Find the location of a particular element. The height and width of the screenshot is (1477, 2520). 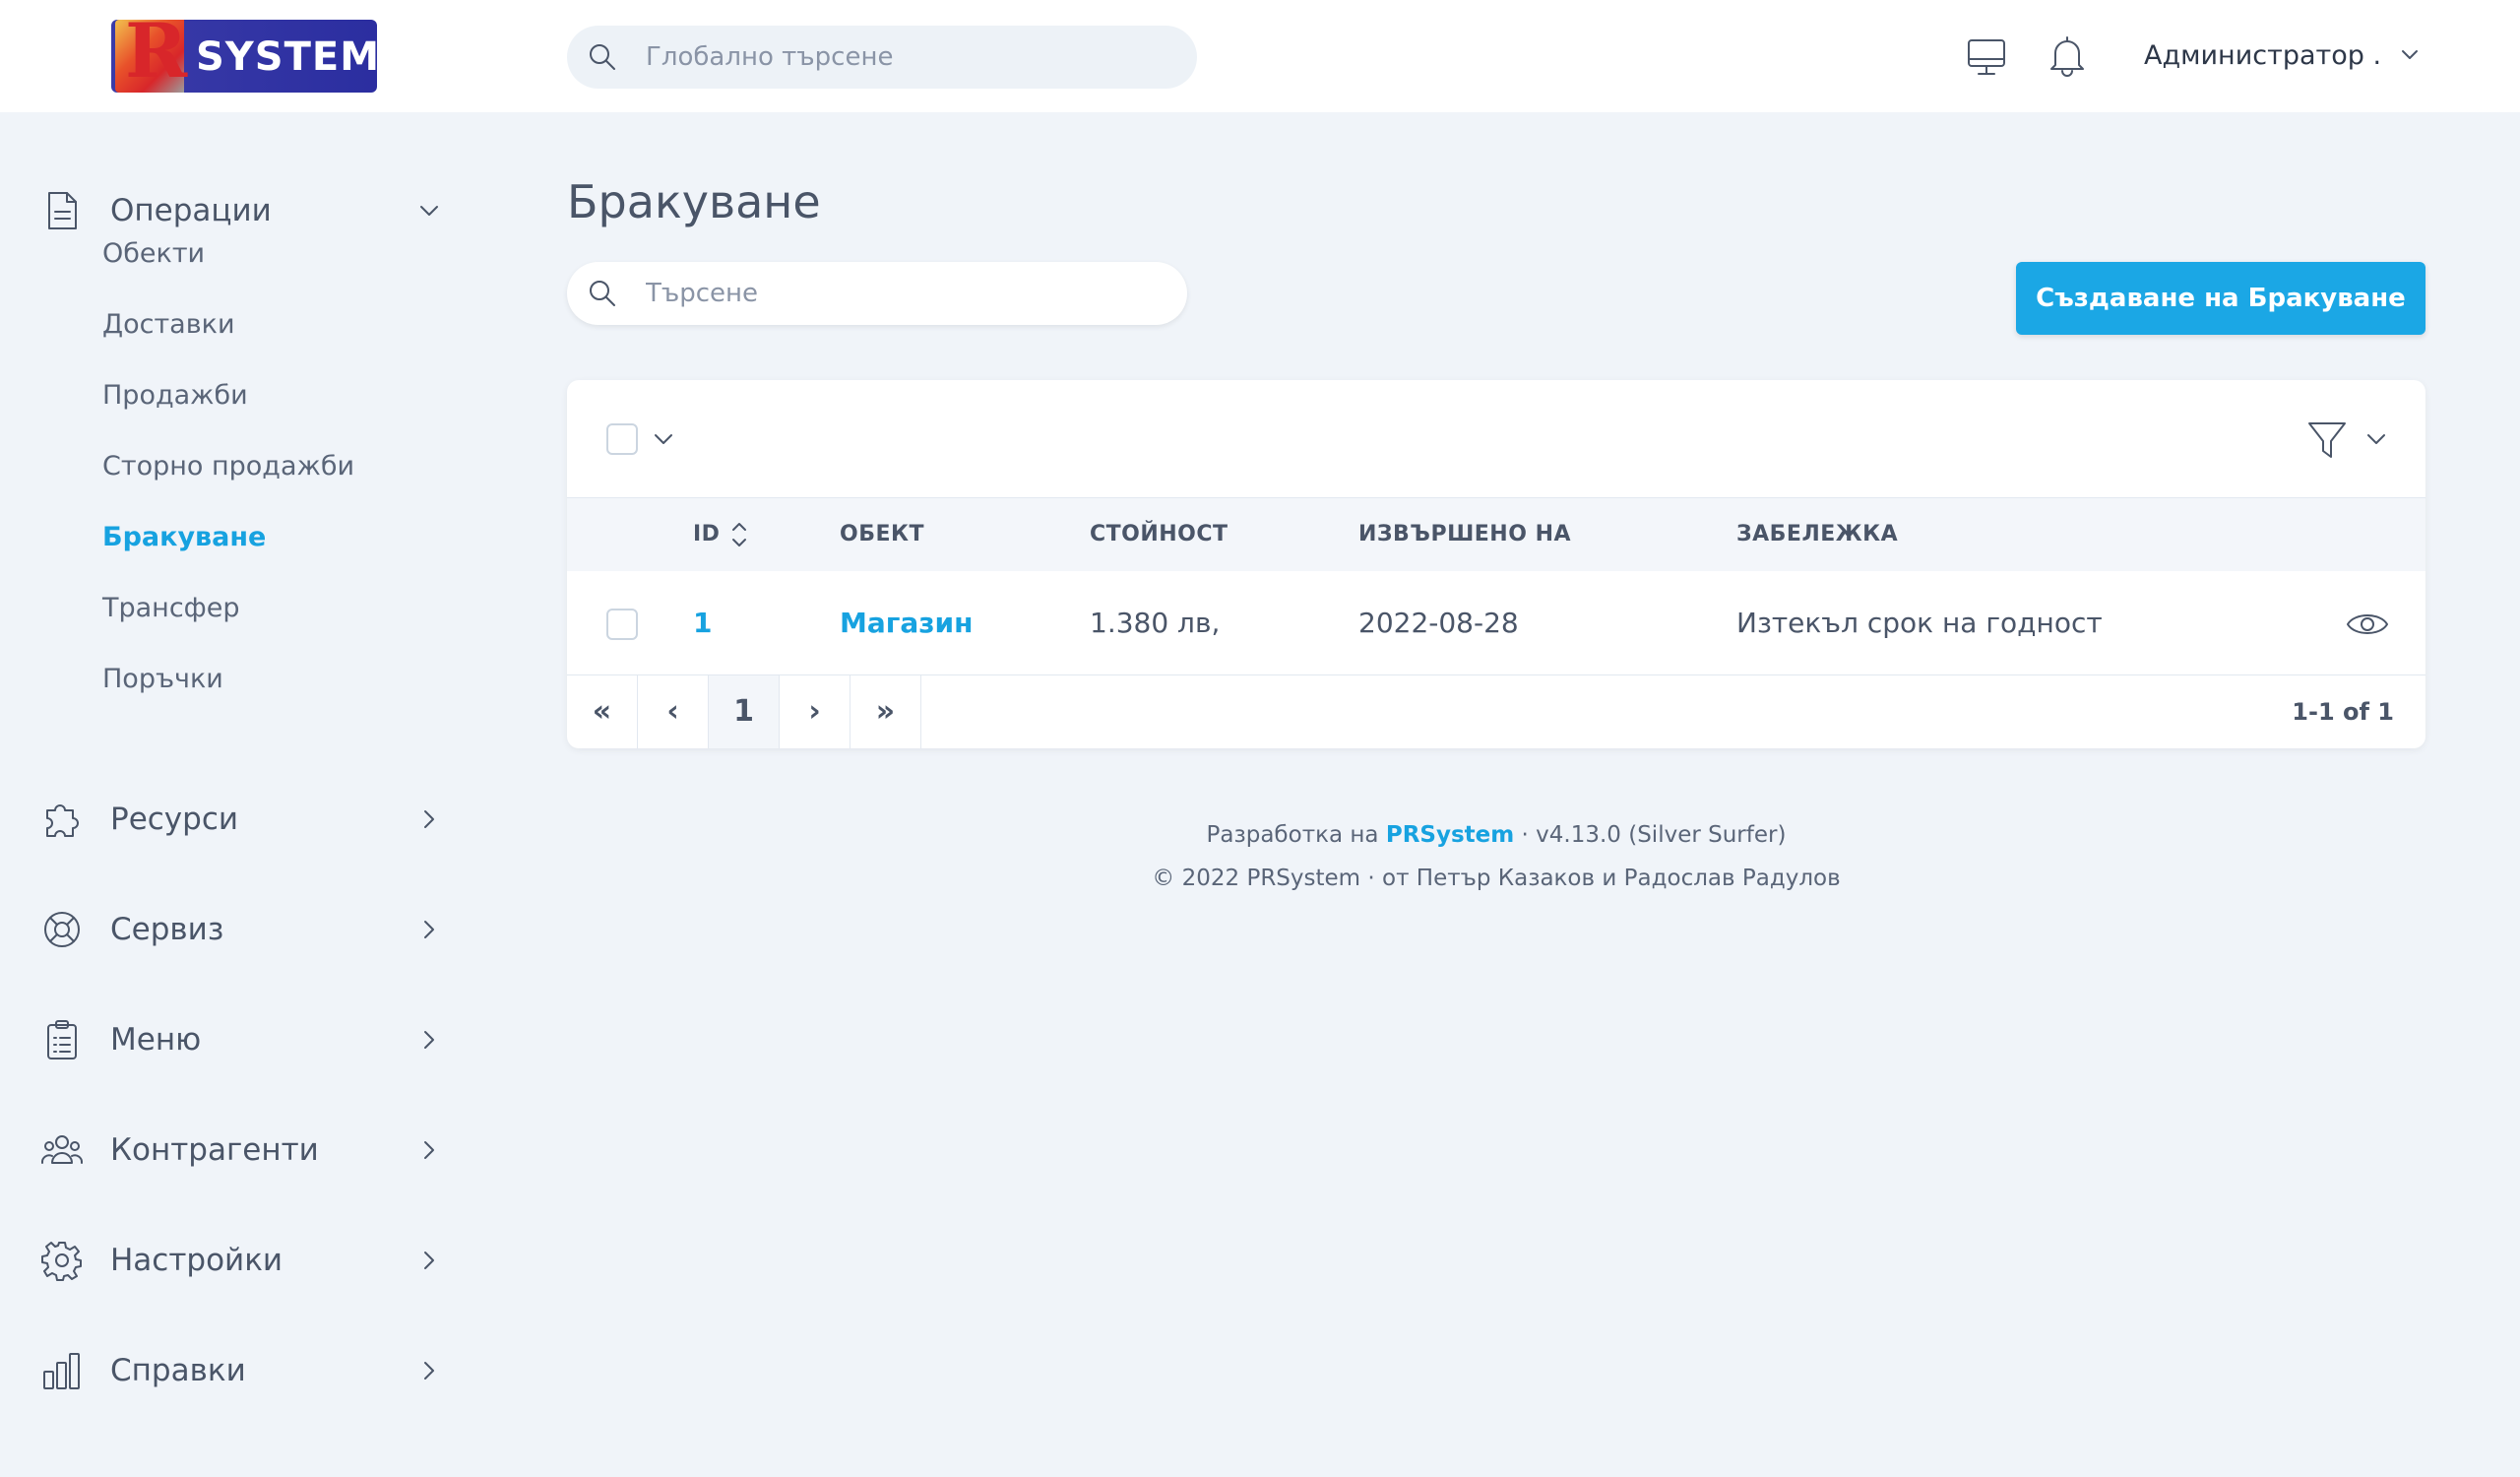

column-header-note: ЗАБЕЛЕЖКА is located at coordinates (1817, 534).